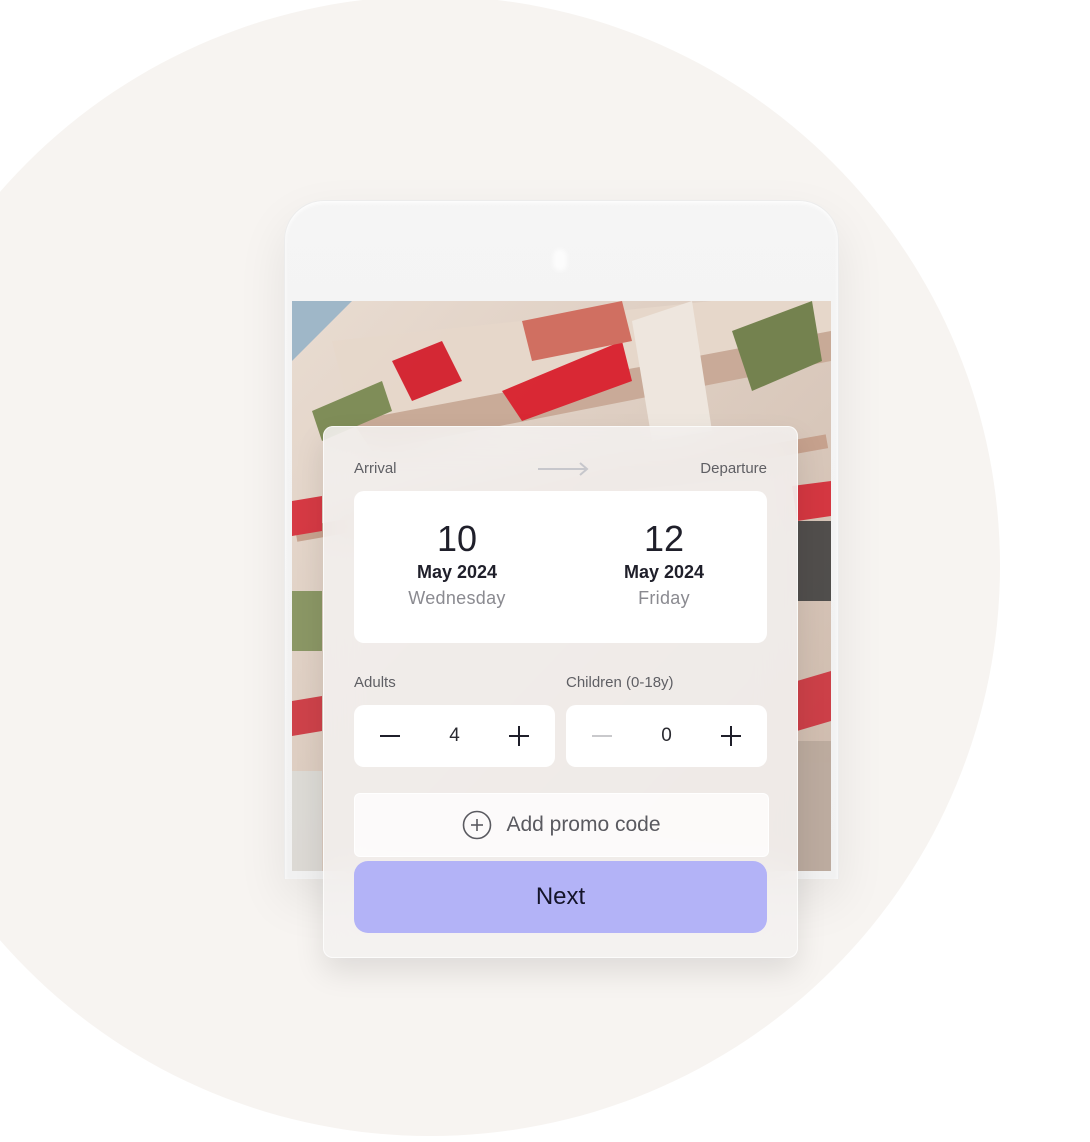 This screenshot has width=1090, height=1142. Describe the element at coordinates (620, 682) in the screenshot. I see `children-label: Children (0-18y)` at that location.